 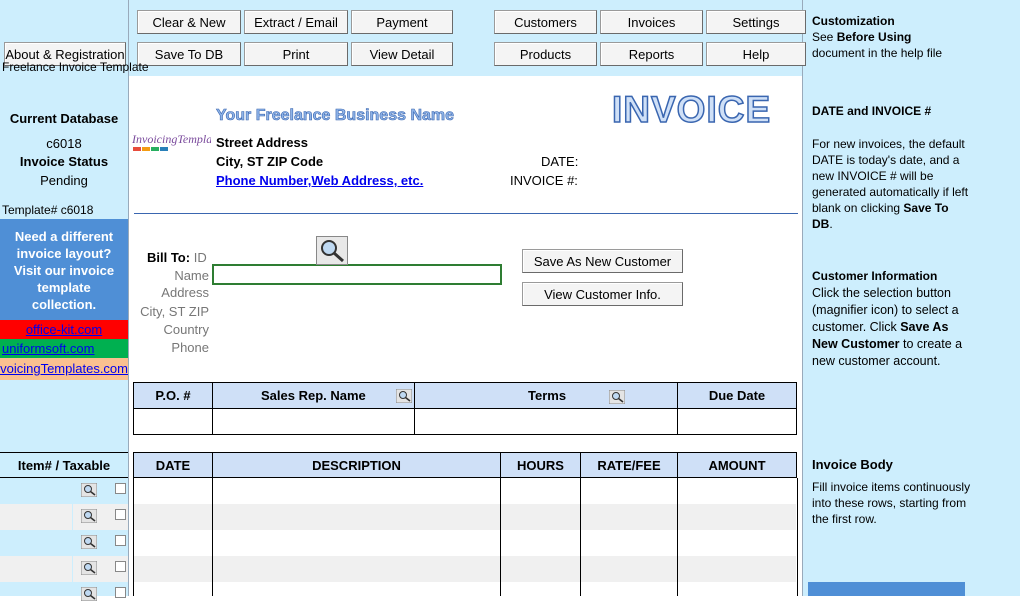 What do you see at coordinates (64, 329) in the screenshot?
I see `link-office-kit: office-kit.com` at bounding box center [64, 329].